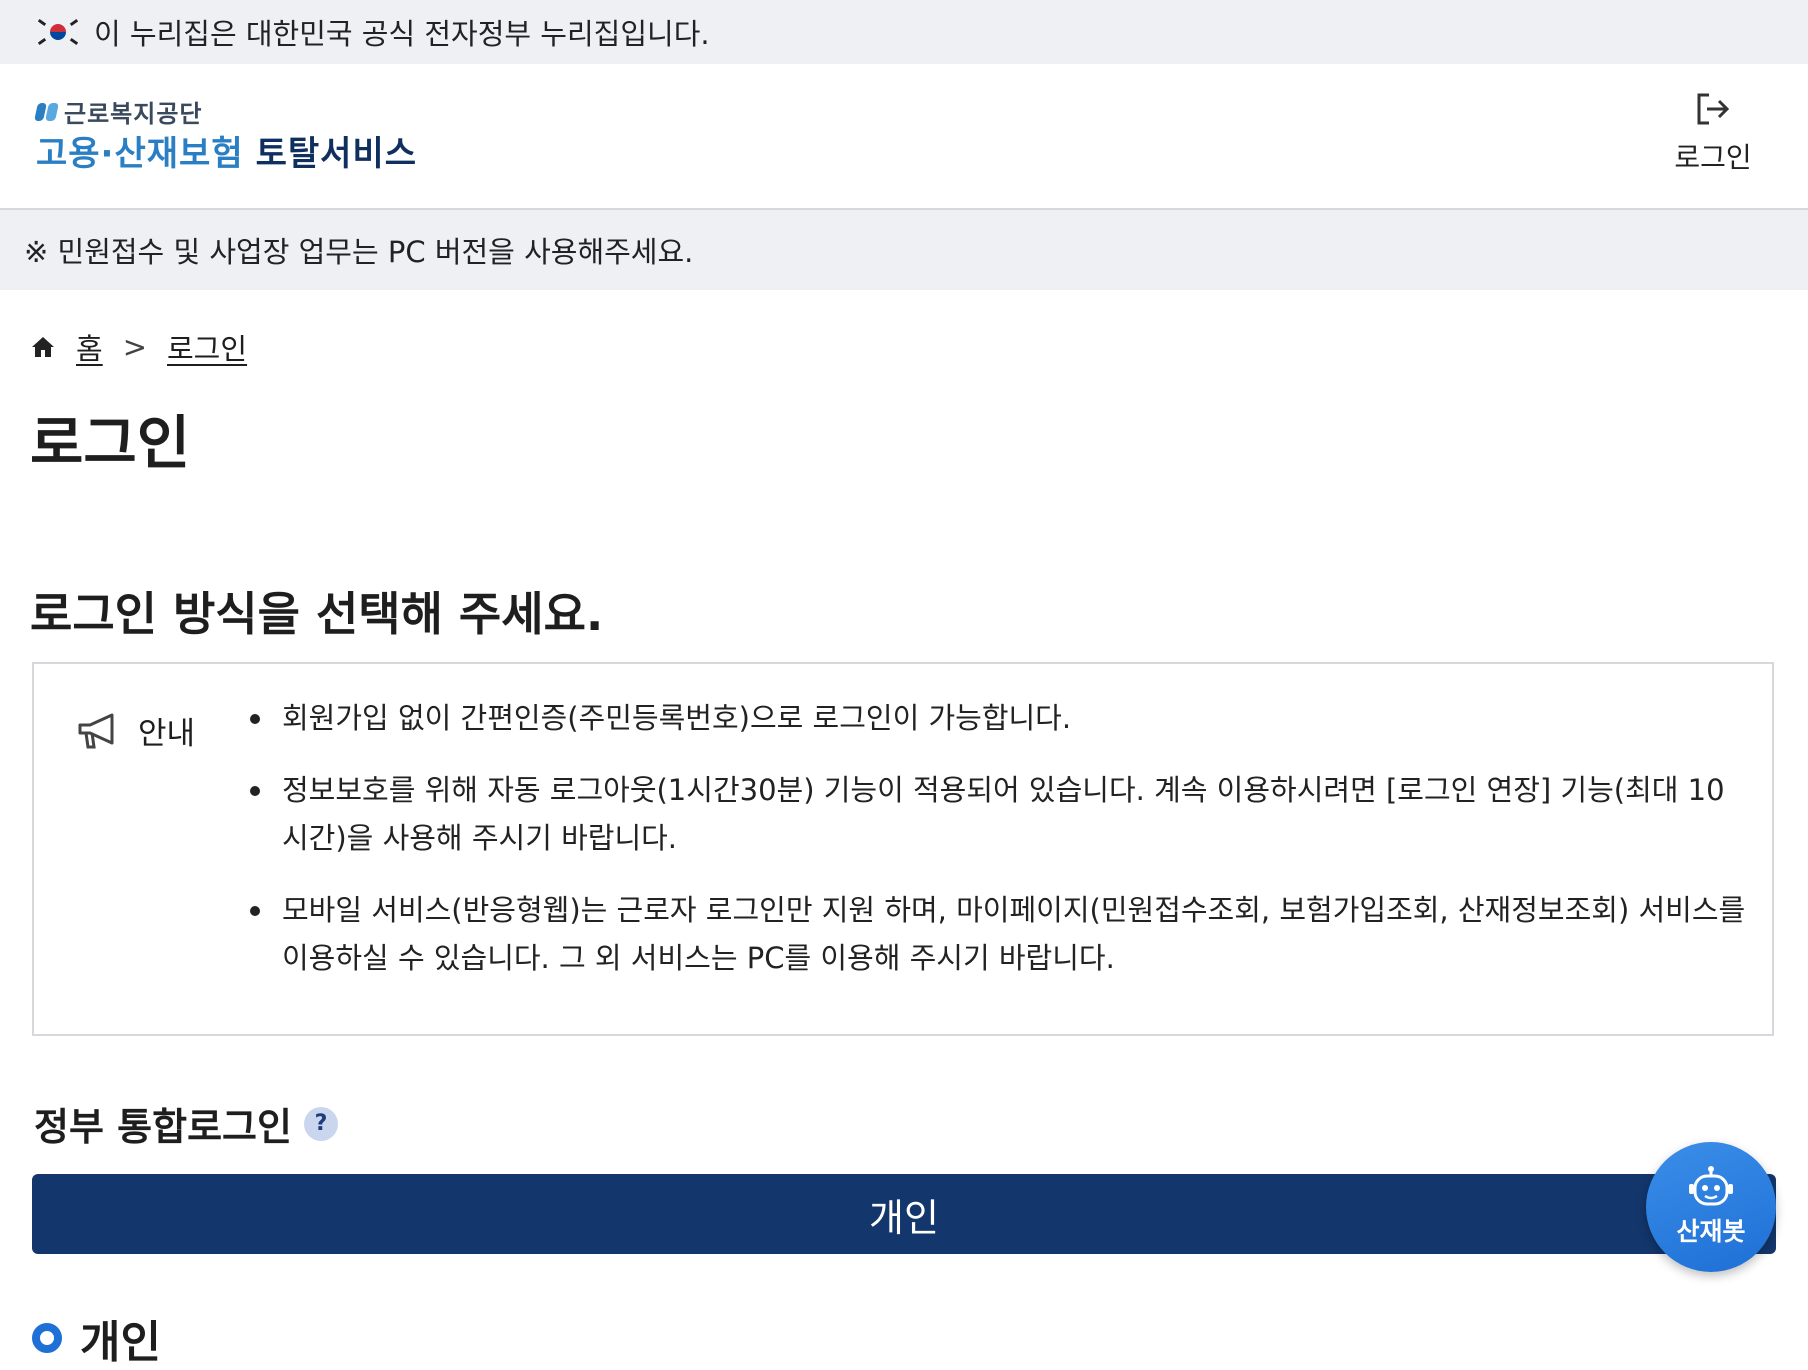 The width and height of the screenshot is (1808, 1370). Describe the element at coordinates (359, 252) in the screenshot. I see `notice-text: ※ 민원접수 및 사업장 업무는 PC 버전을 사용해주세요.` at that location.